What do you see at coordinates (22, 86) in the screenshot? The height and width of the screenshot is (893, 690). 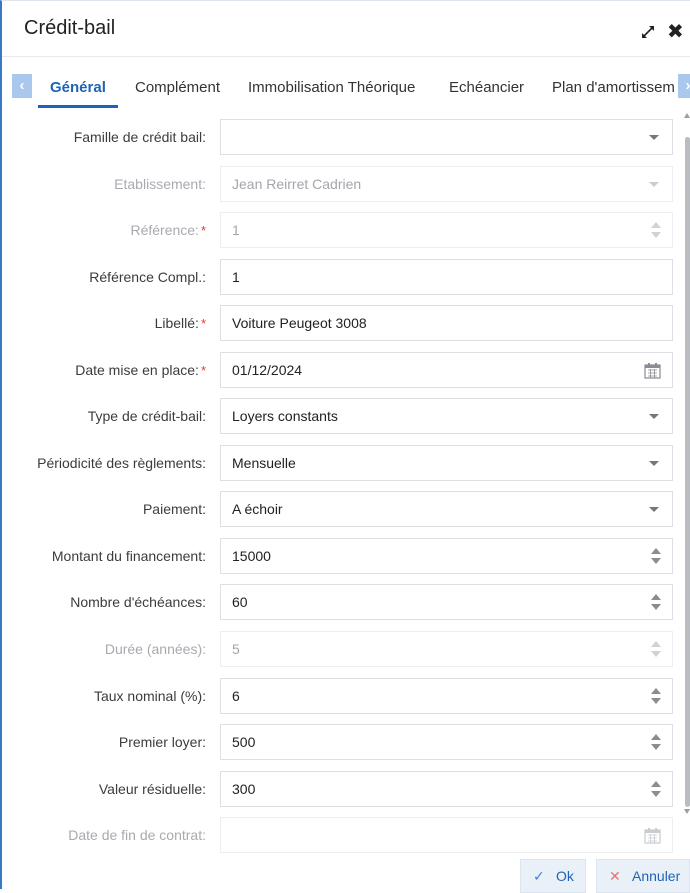 I see `tab-scroll-left-icon: ‹` at bounding box center [22, 86].